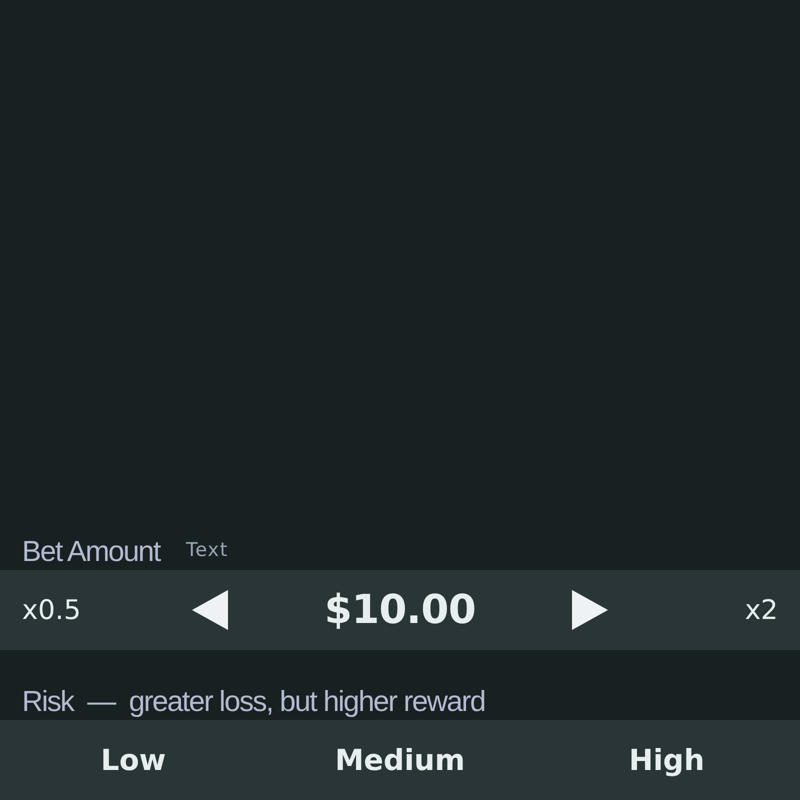  I want to click on halve-bet-button: x0.5, so click(51, 610).